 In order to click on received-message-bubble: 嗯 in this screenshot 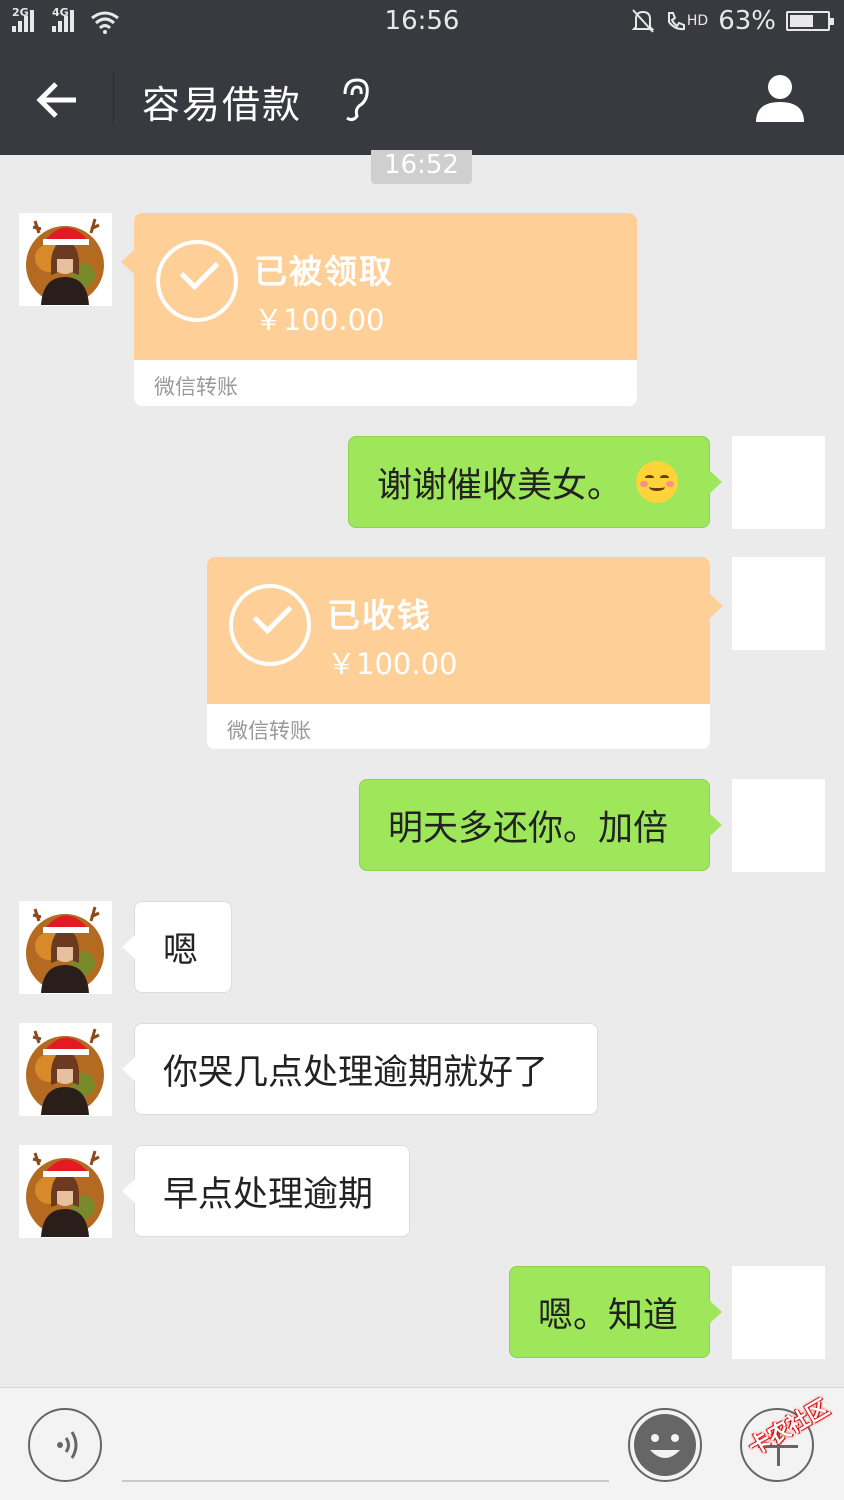, I will do `click(177, 947)`.